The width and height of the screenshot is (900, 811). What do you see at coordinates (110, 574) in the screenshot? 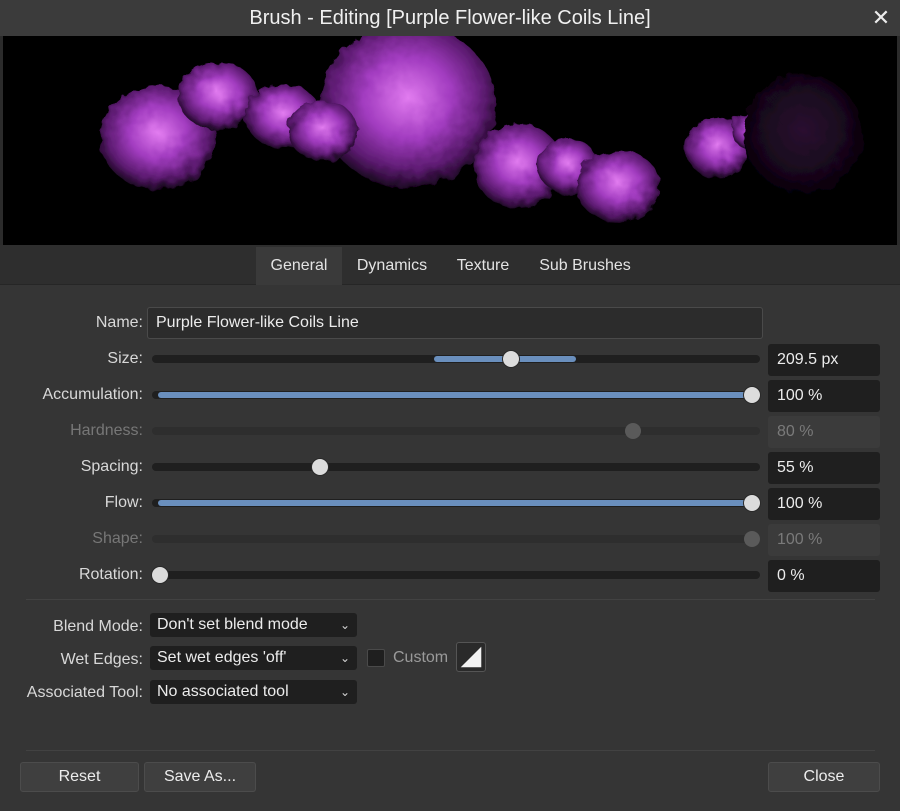
I see `rotation-label: Rotation:` at bounding box center [110, 574].